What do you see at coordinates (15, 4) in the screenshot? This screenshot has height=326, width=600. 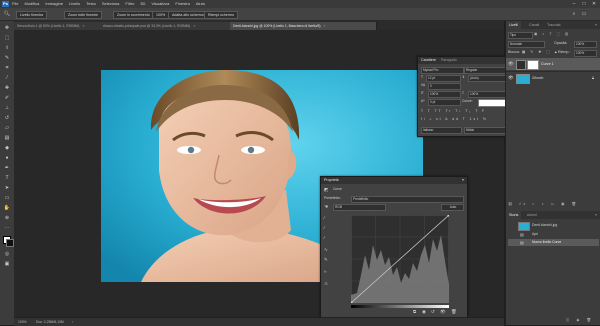 I see `menu-file: File` at bounding box center [15, 4].